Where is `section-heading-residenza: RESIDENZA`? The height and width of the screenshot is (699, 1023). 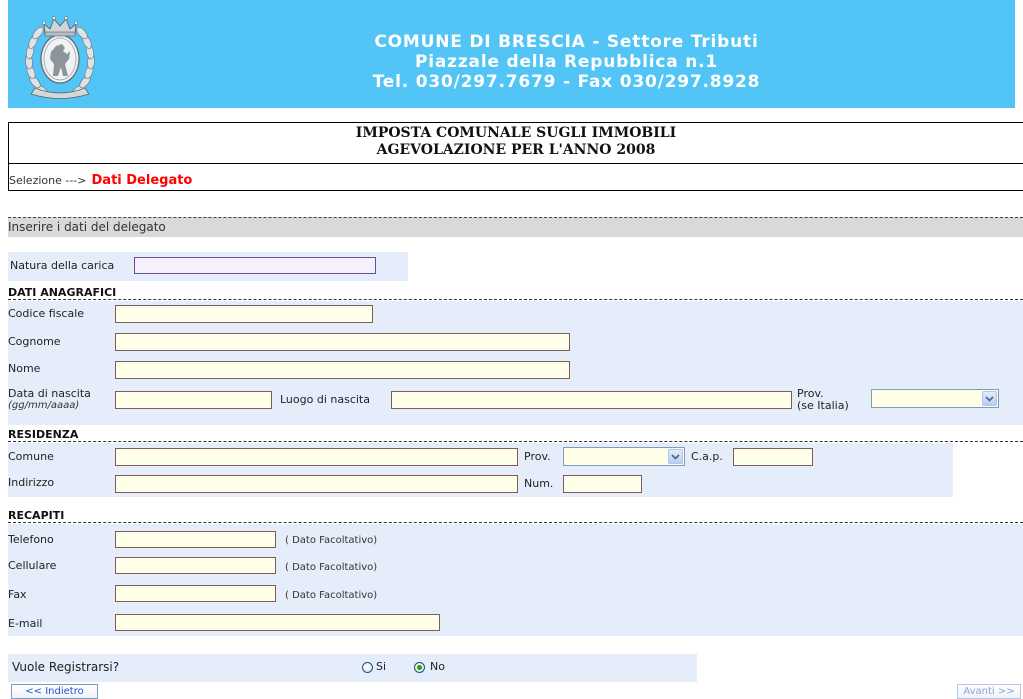 section-heading-residenza: RESIDENZA is located at coordinates (515, 435).